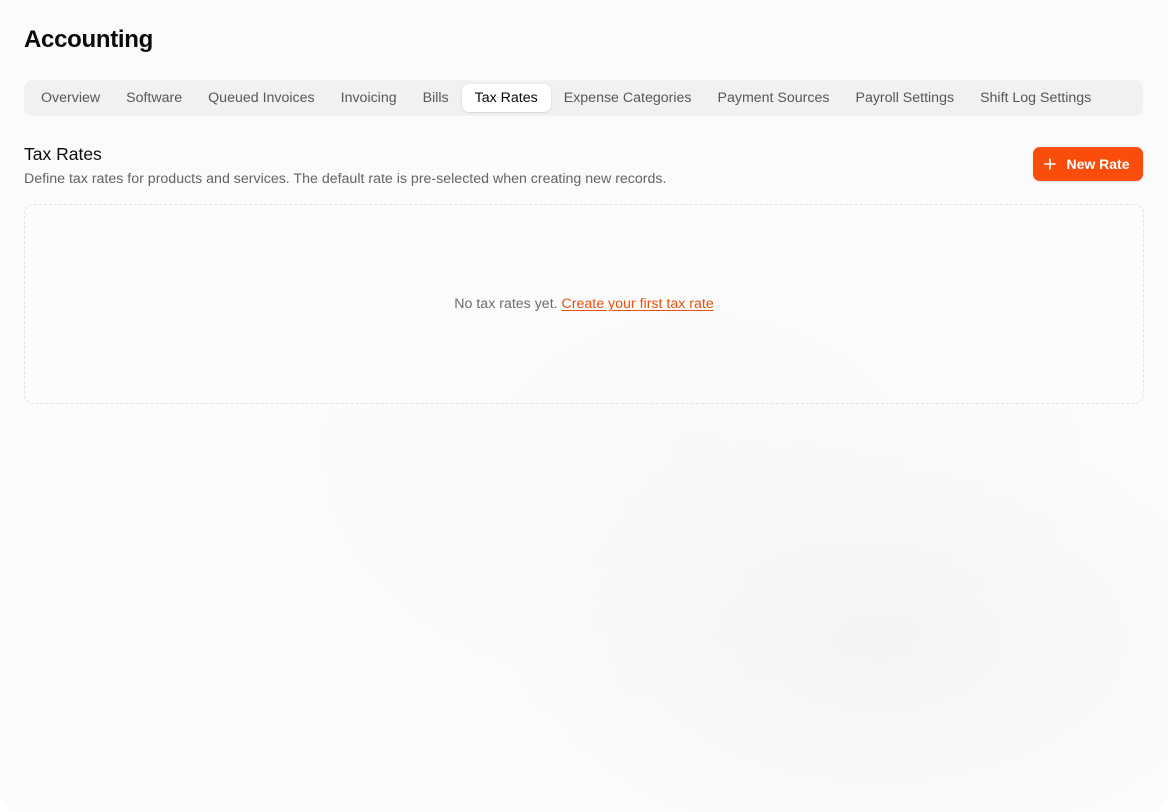 The height and width of the screenshot is (812, 1168). I want to click on tab-overview: Overview, so click(70, 98).